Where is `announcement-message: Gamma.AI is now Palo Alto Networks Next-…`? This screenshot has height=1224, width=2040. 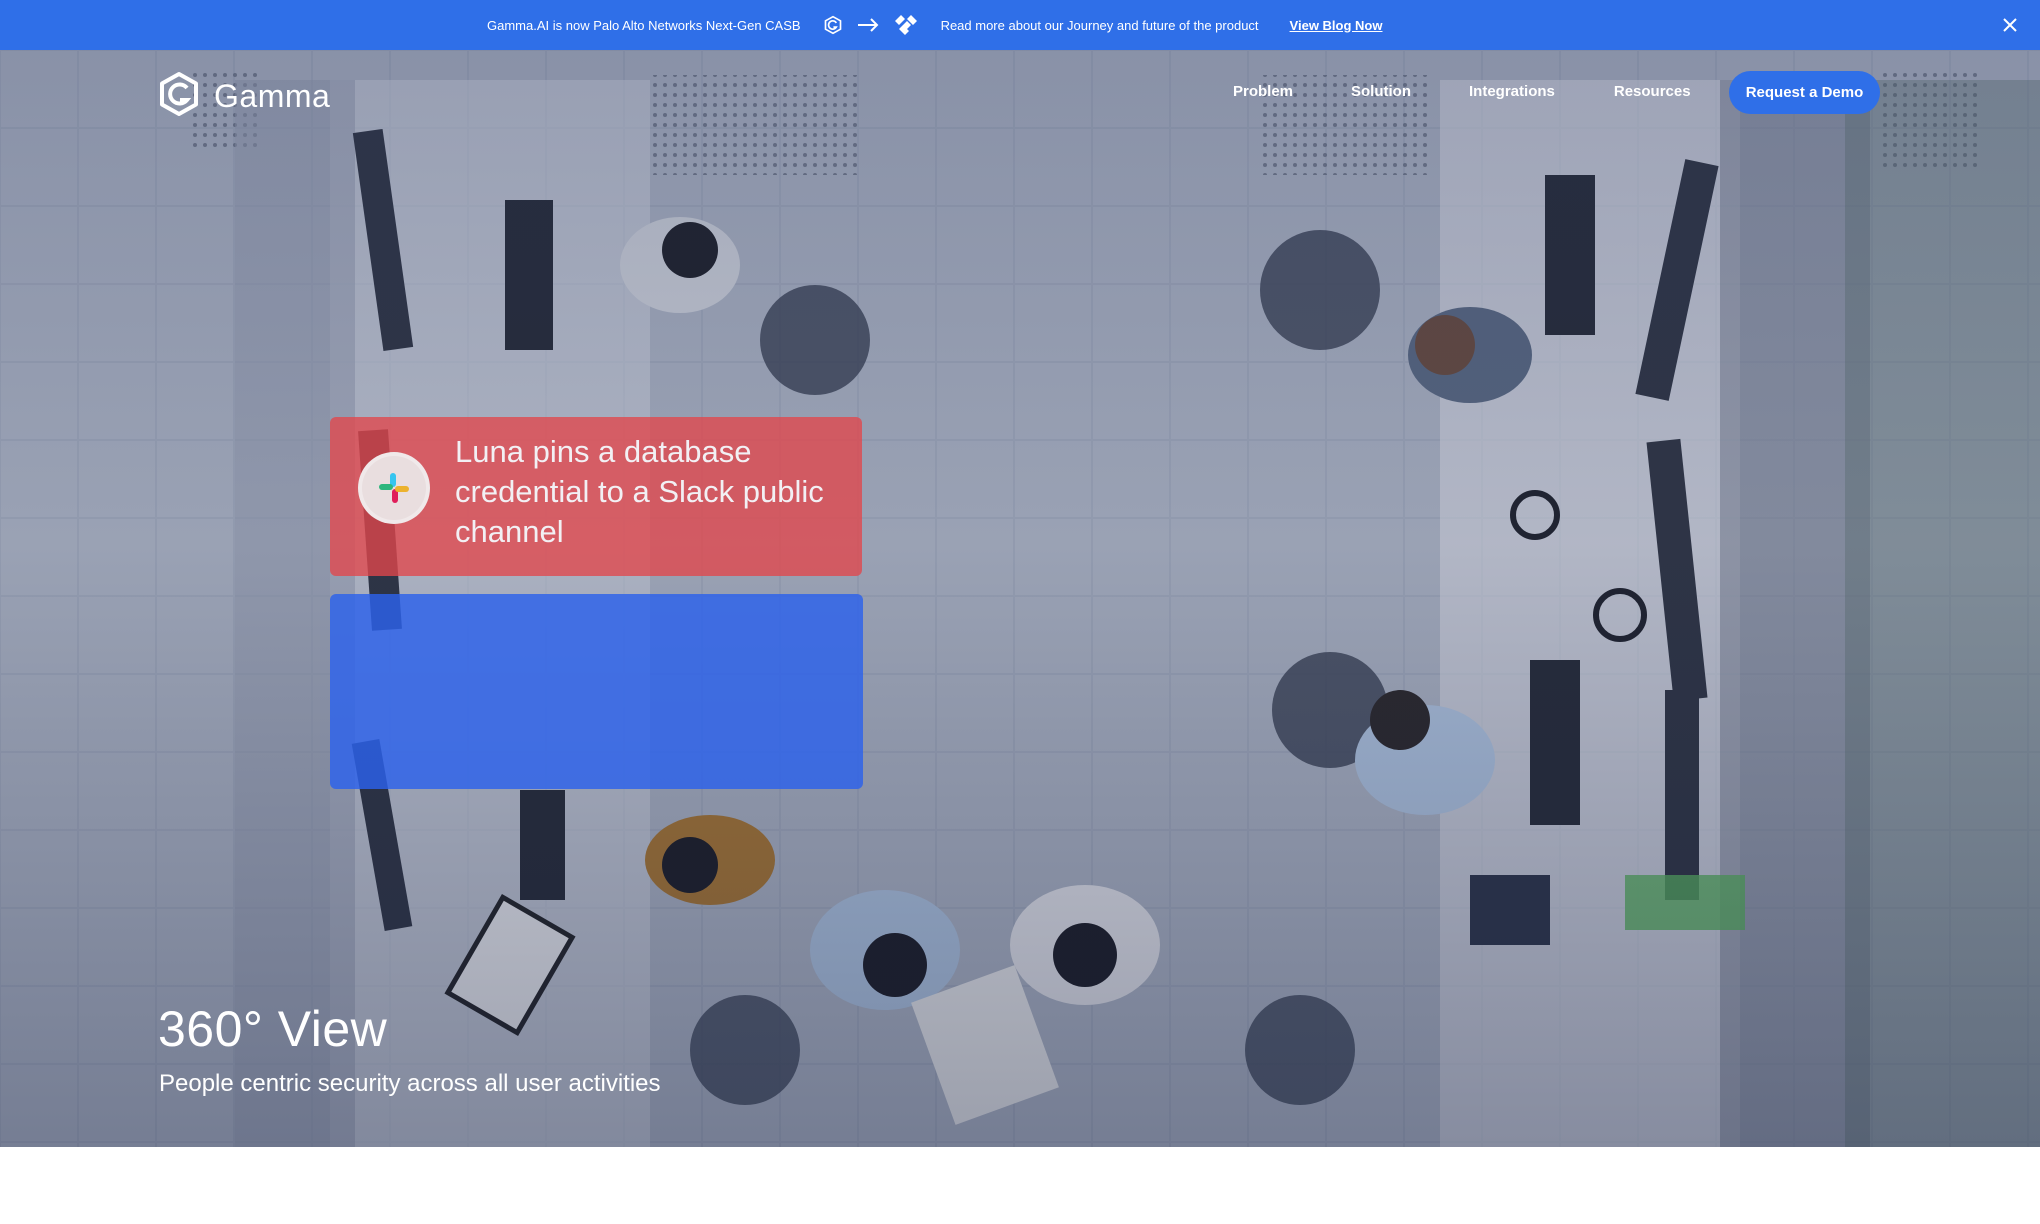 announcement-message: Gamma.AI is now Palo Alto Networks Next-… is located at coordinates (644, 25).